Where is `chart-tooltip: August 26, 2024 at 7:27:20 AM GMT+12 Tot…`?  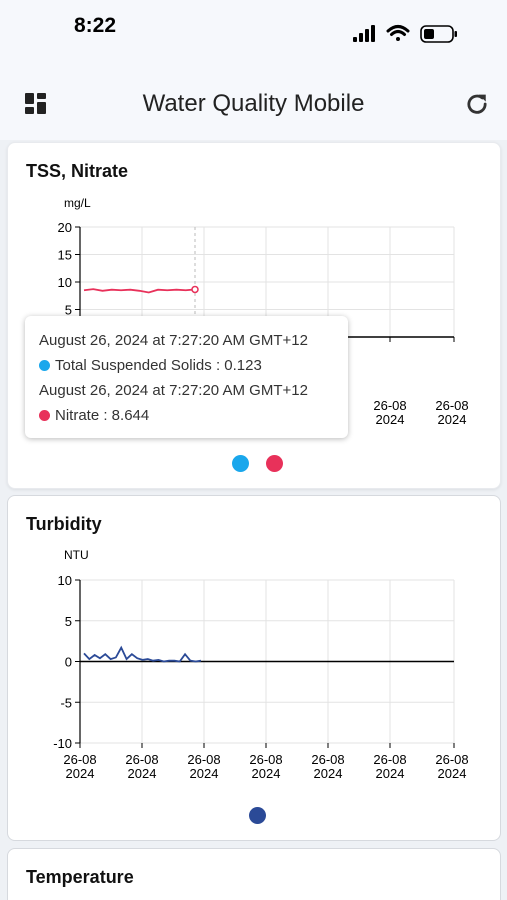 chart-tooltip: August 26, 2024 at 7:27:20 AM GMT+12 Tot… is located at coordinates (186, 377).